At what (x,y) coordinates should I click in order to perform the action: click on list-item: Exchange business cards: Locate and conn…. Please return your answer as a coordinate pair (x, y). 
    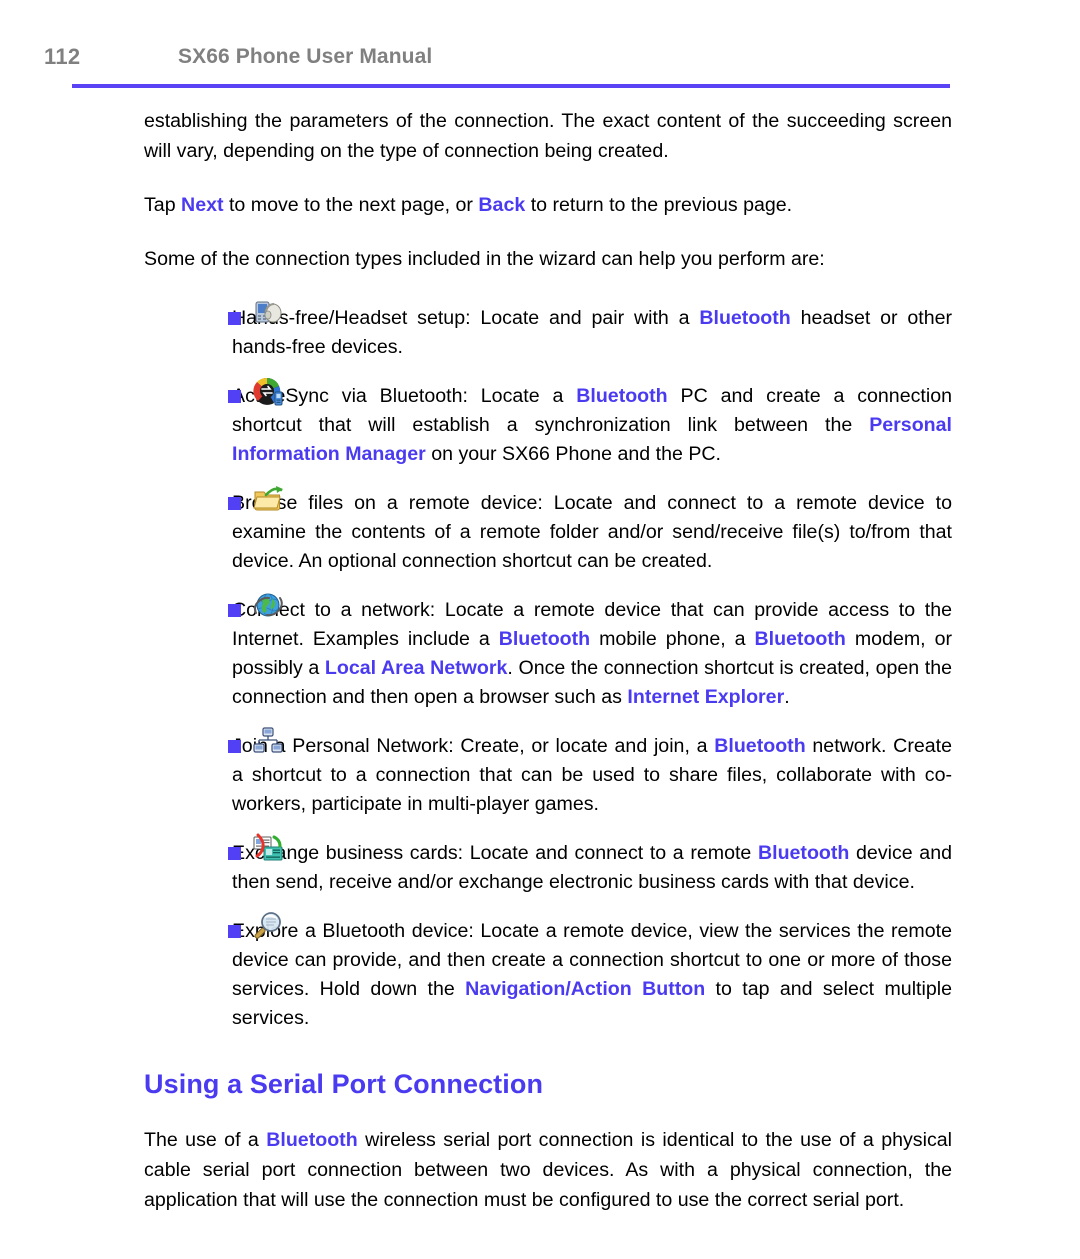
    Looking at the image, I should click on (548, 865).